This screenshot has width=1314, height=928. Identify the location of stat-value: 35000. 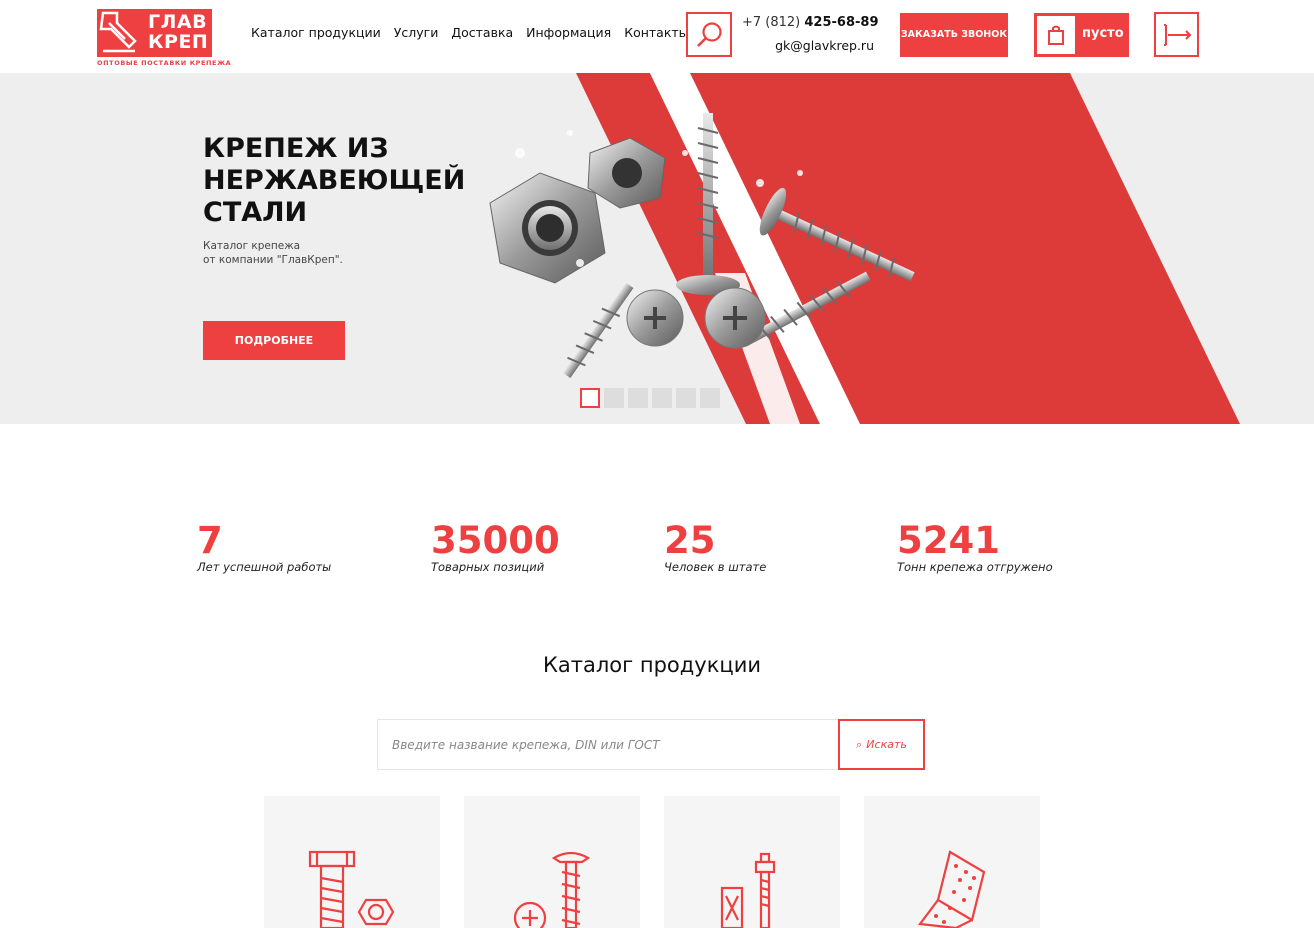
(495, 540).